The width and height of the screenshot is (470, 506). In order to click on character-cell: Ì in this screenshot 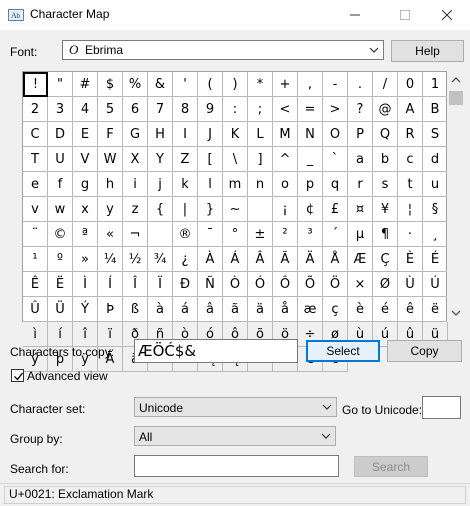, I will do `click(85, 284)`.